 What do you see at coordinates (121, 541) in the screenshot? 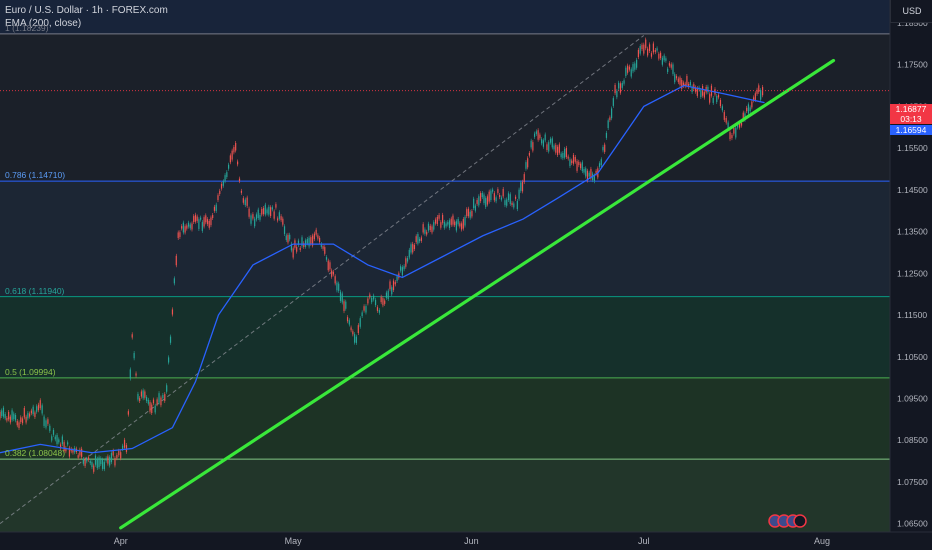
I see `x-tick-label: Apr` at bounding box center [121, 541].